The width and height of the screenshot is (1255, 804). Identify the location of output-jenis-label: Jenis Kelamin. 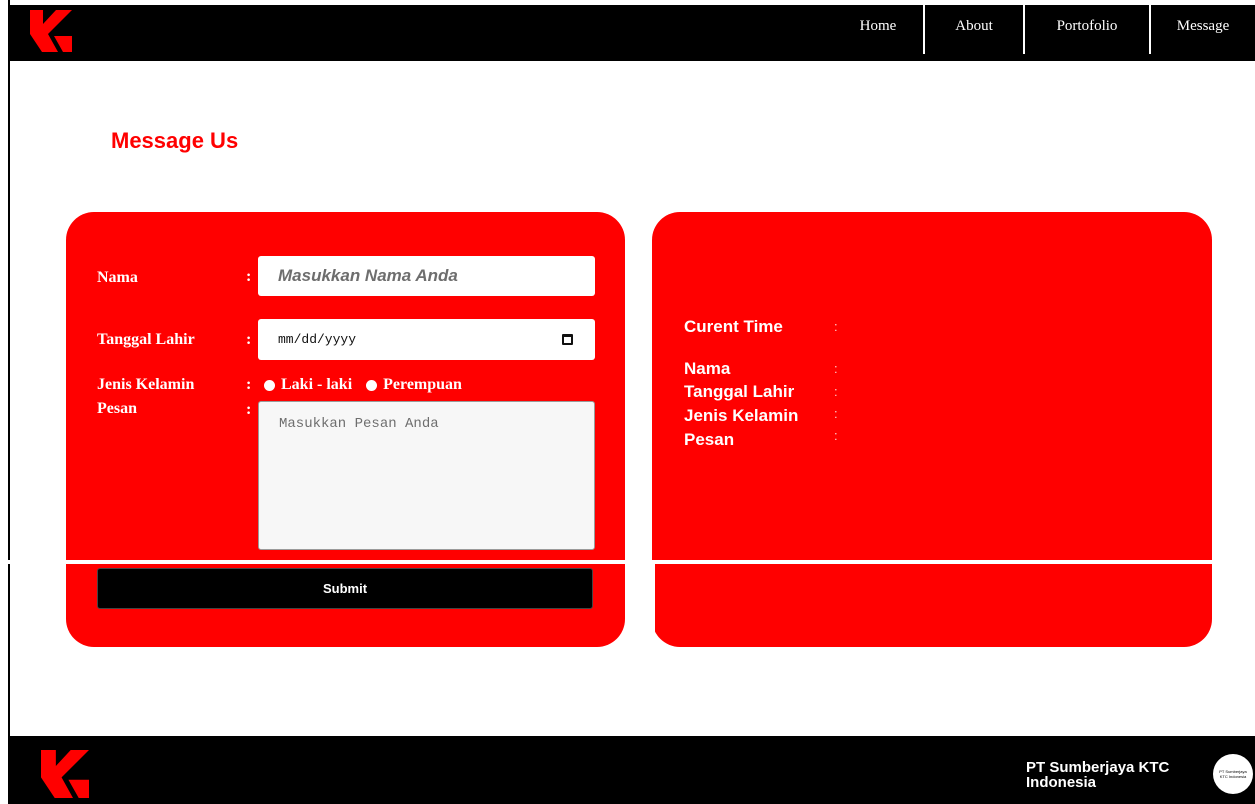
(741, 415).